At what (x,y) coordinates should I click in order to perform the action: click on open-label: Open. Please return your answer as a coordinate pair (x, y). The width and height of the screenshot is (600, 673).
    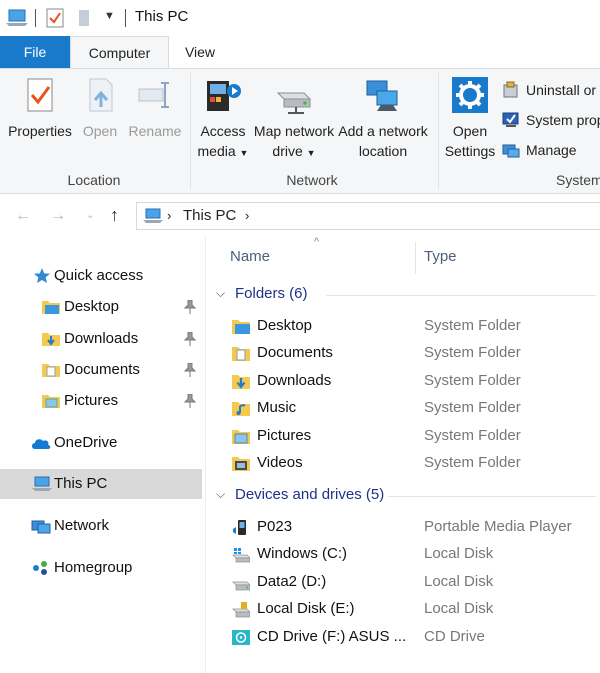
    Looking at the image, I should click on (100, 131).